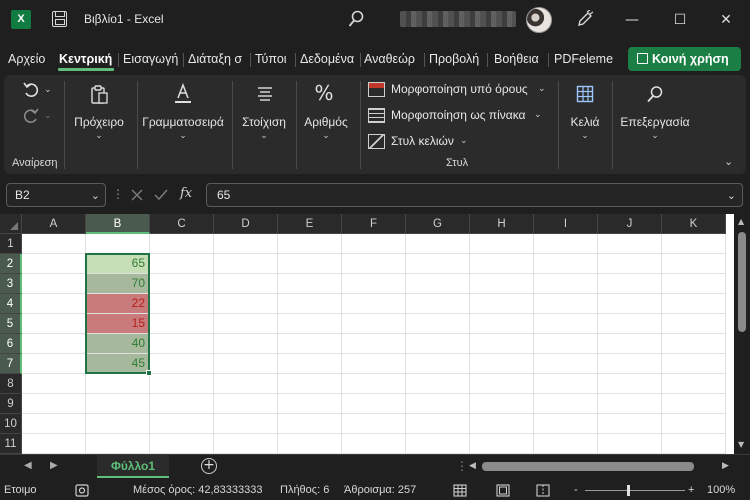  I want to click on column-header: A, so click(54, 224).